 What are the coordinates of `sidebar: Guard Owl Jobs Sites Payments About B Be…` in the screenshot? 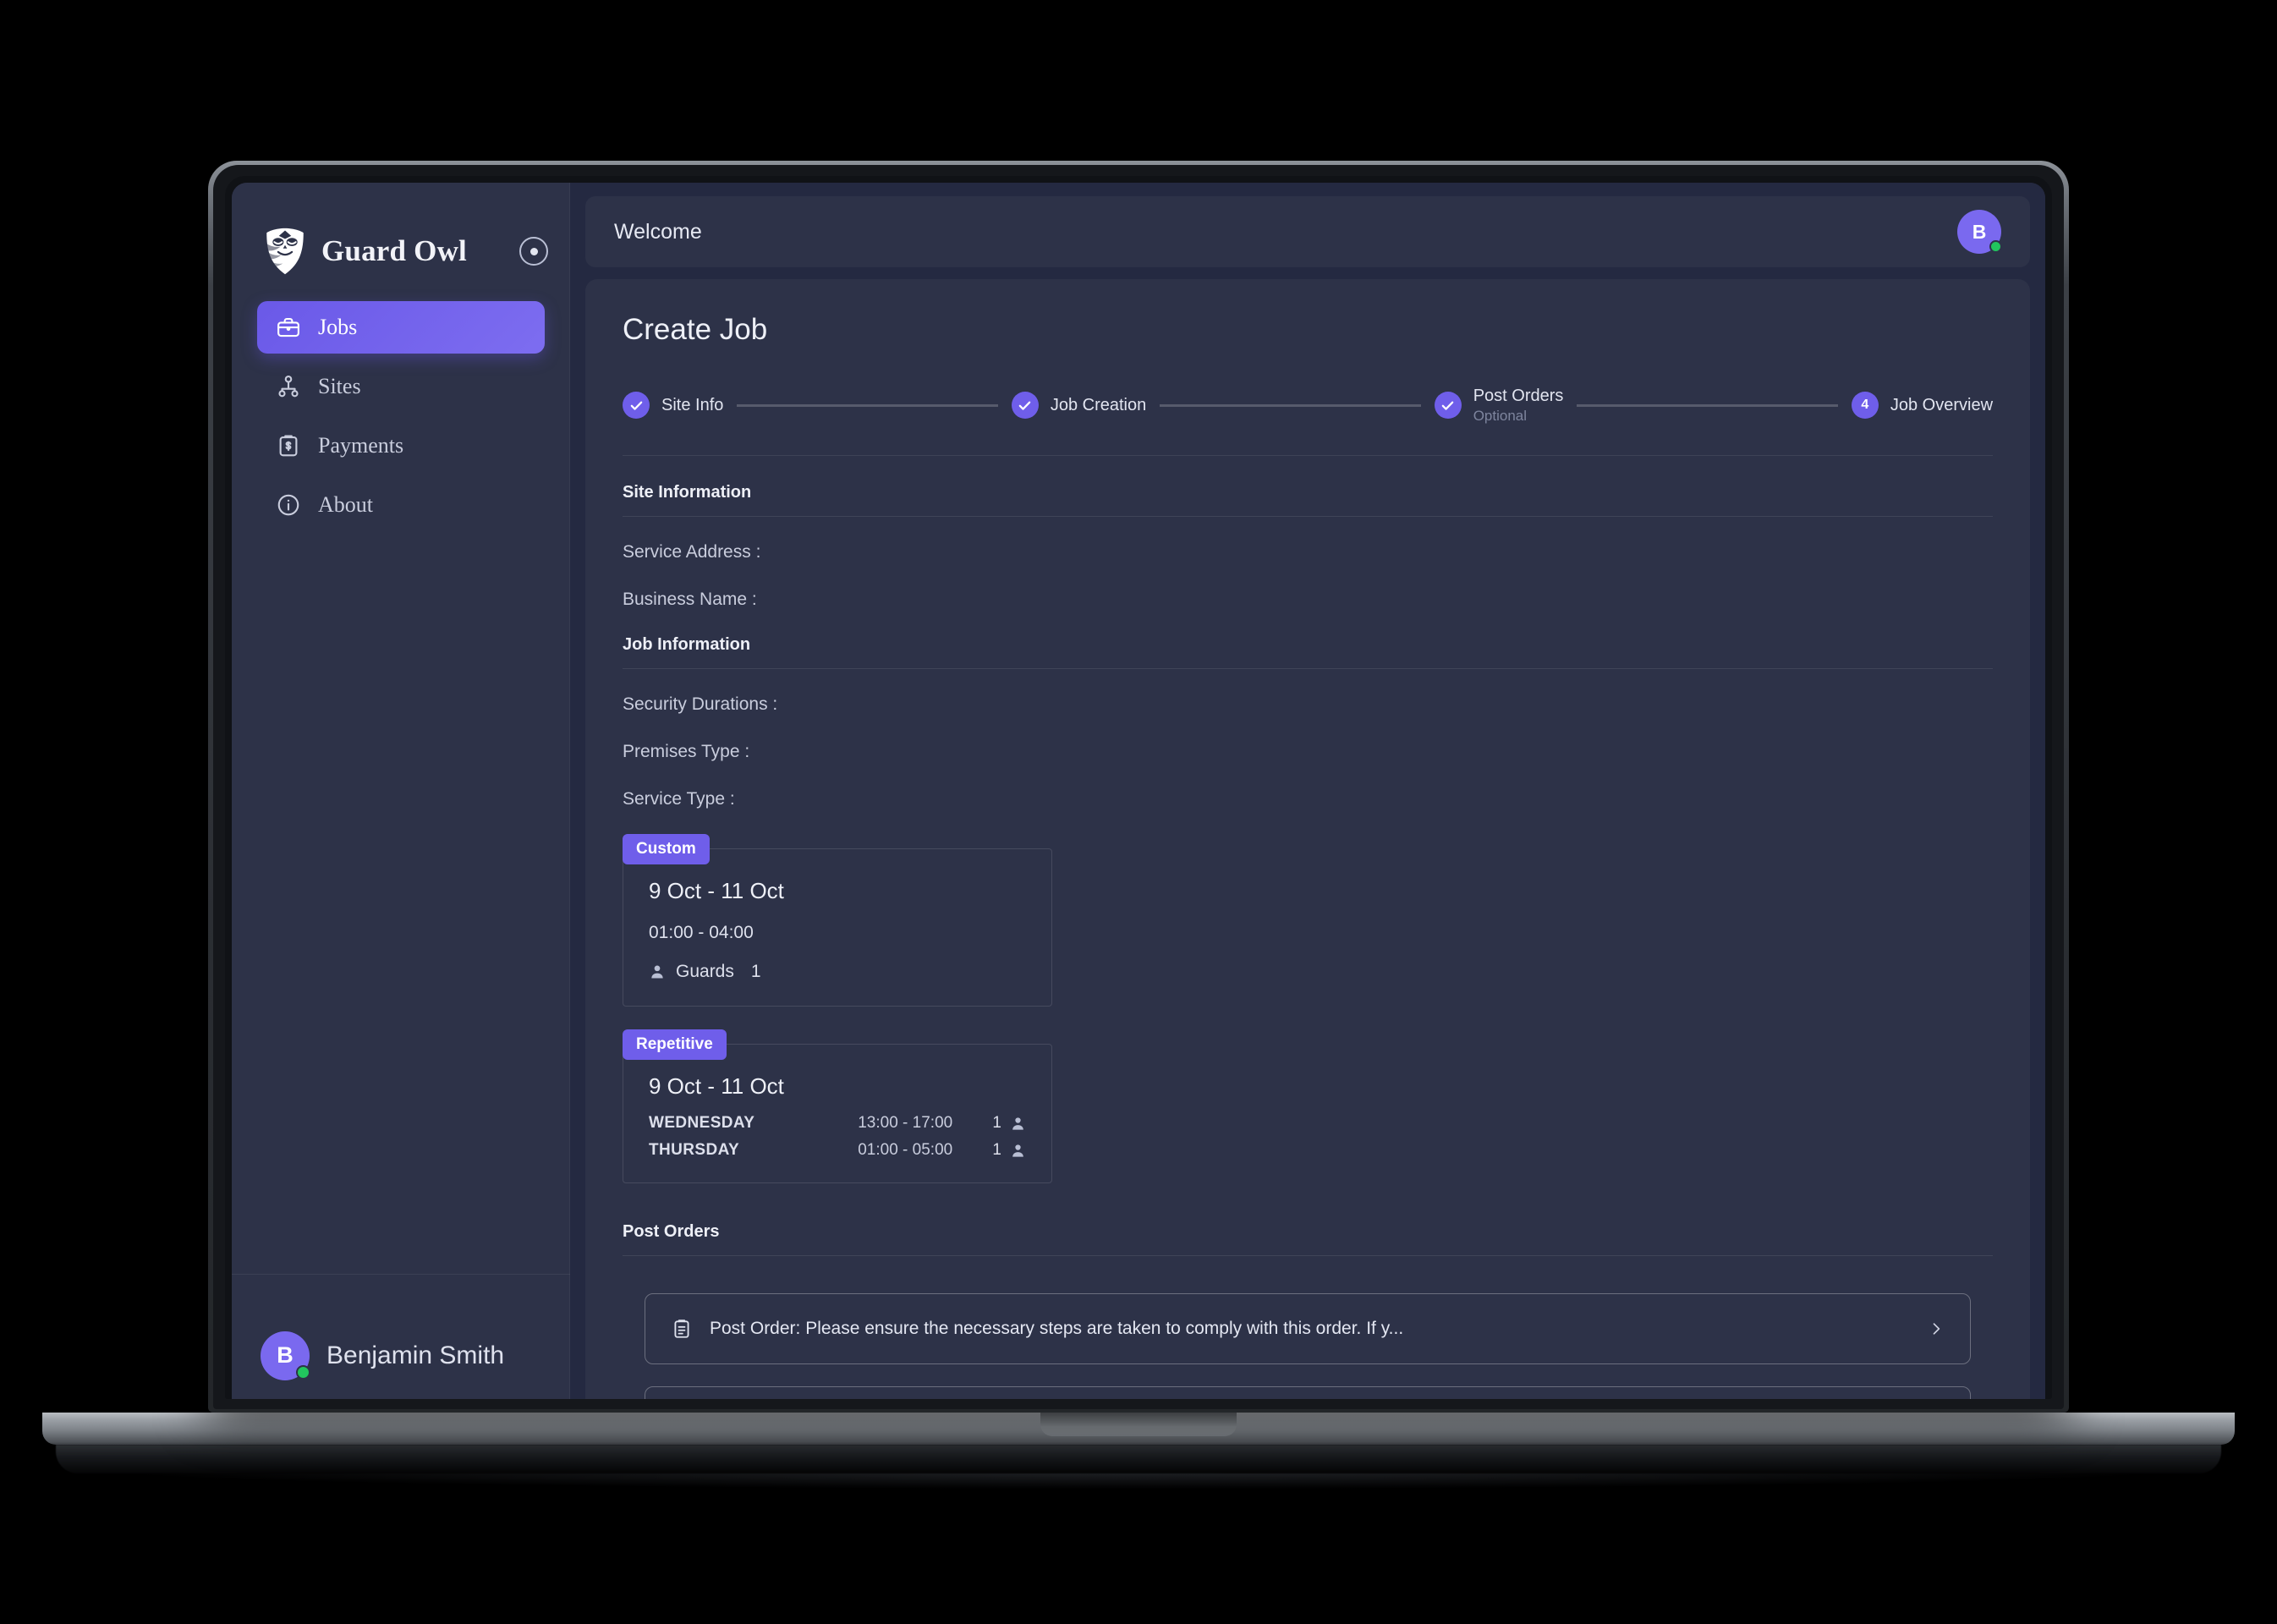 It's located at (401, 791).